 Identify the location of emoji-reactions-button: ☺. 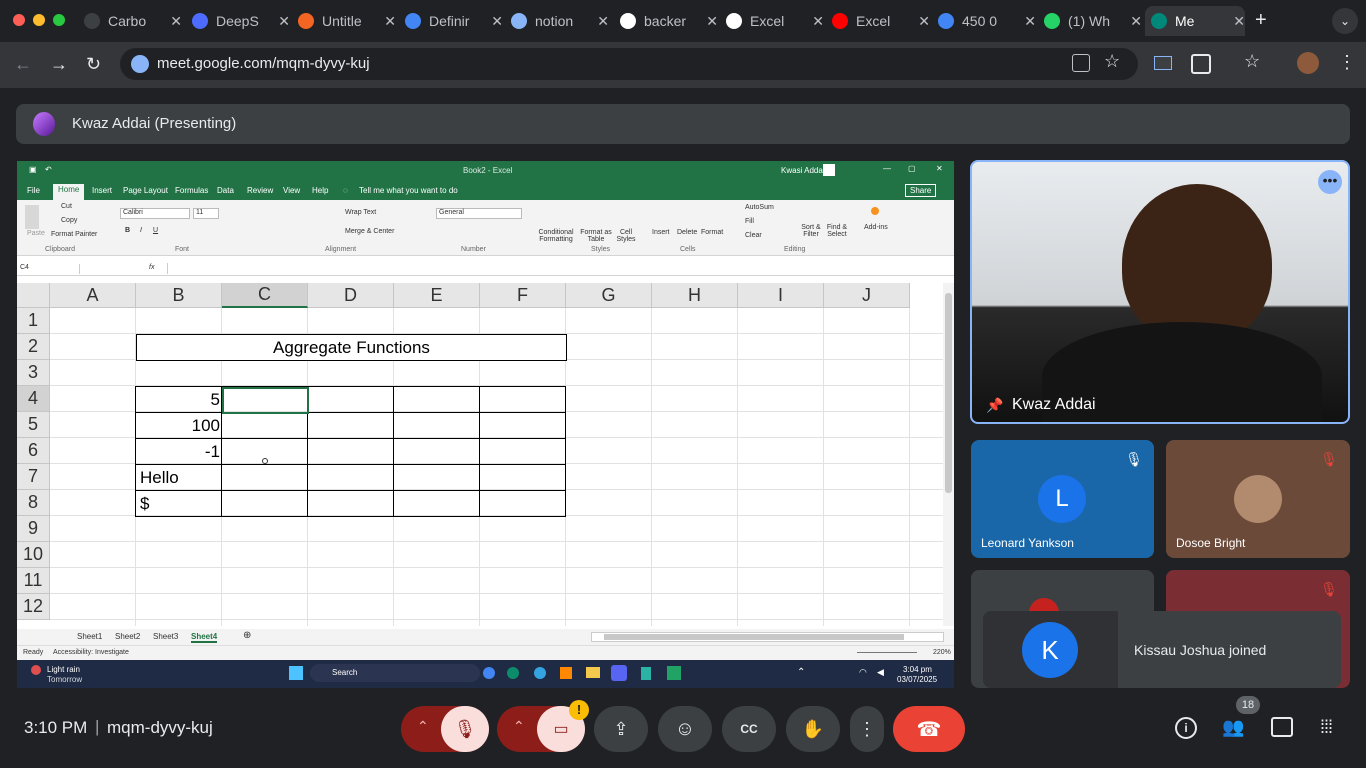
(685, 729).